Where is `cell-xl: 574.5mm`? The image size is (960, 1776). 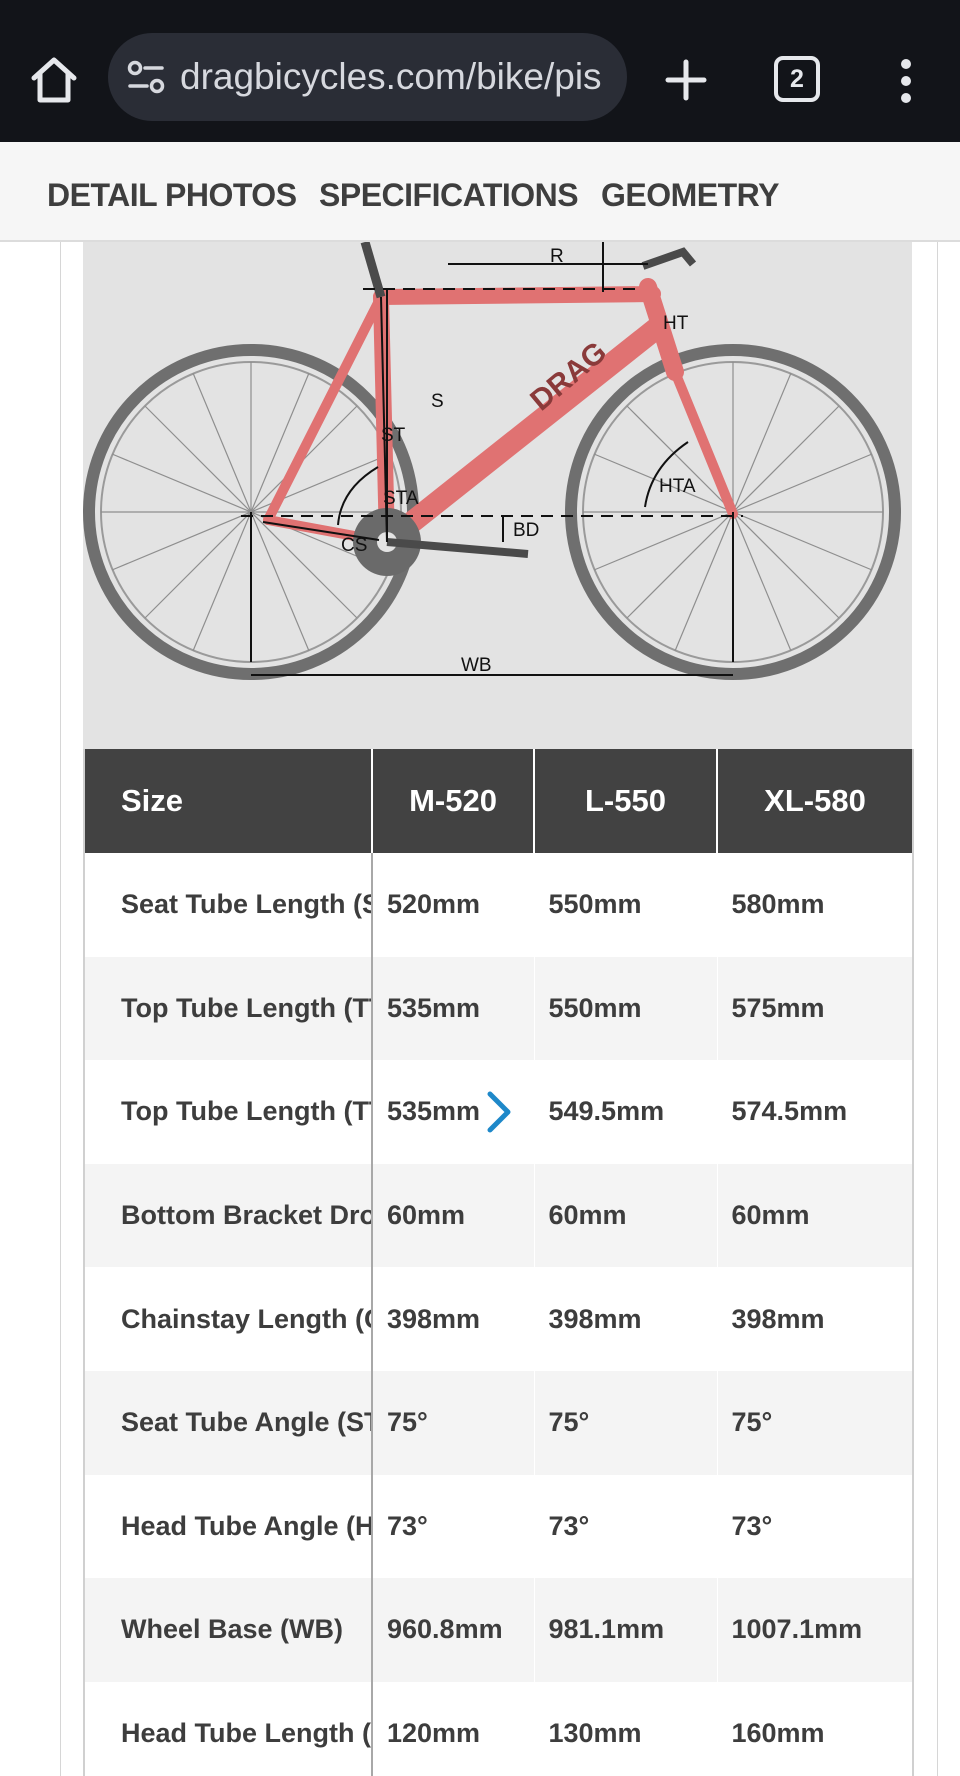 cell-xl: 574.5mm is located at coordinates (815, 1112).